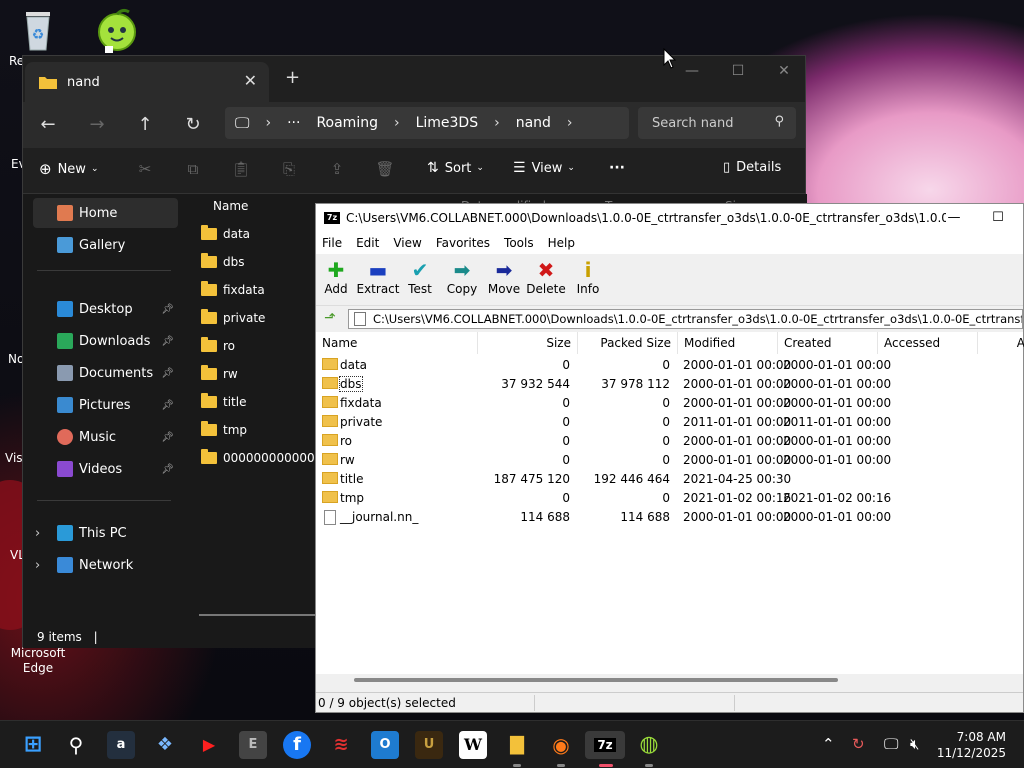 Image resolution: width=1024 pixels, height=768 pixels. I want to click on more-options-button: ···, so click(617, 168).